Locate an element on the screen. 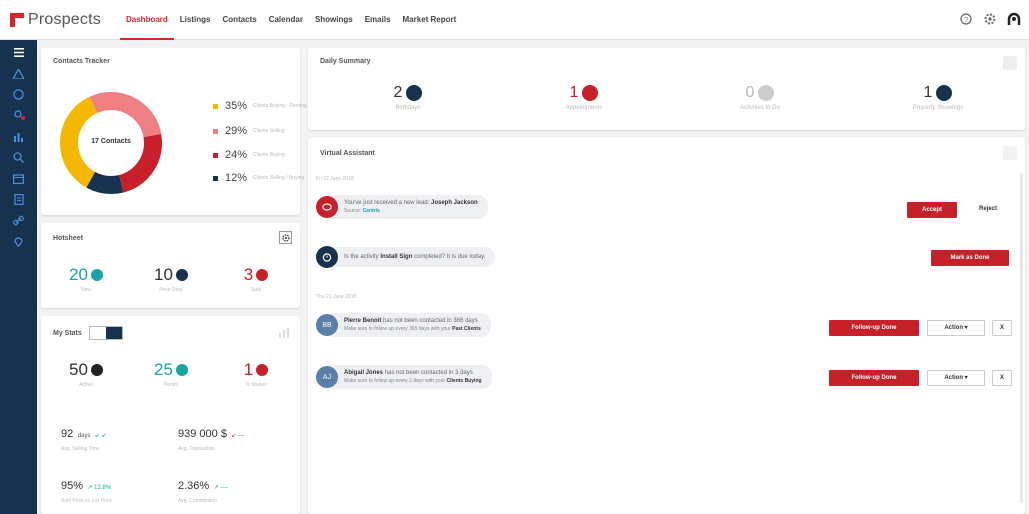 Image resolution: width=1029 pixels, height=514 pixels. dollar-icon is located at coordinates (18, 94).